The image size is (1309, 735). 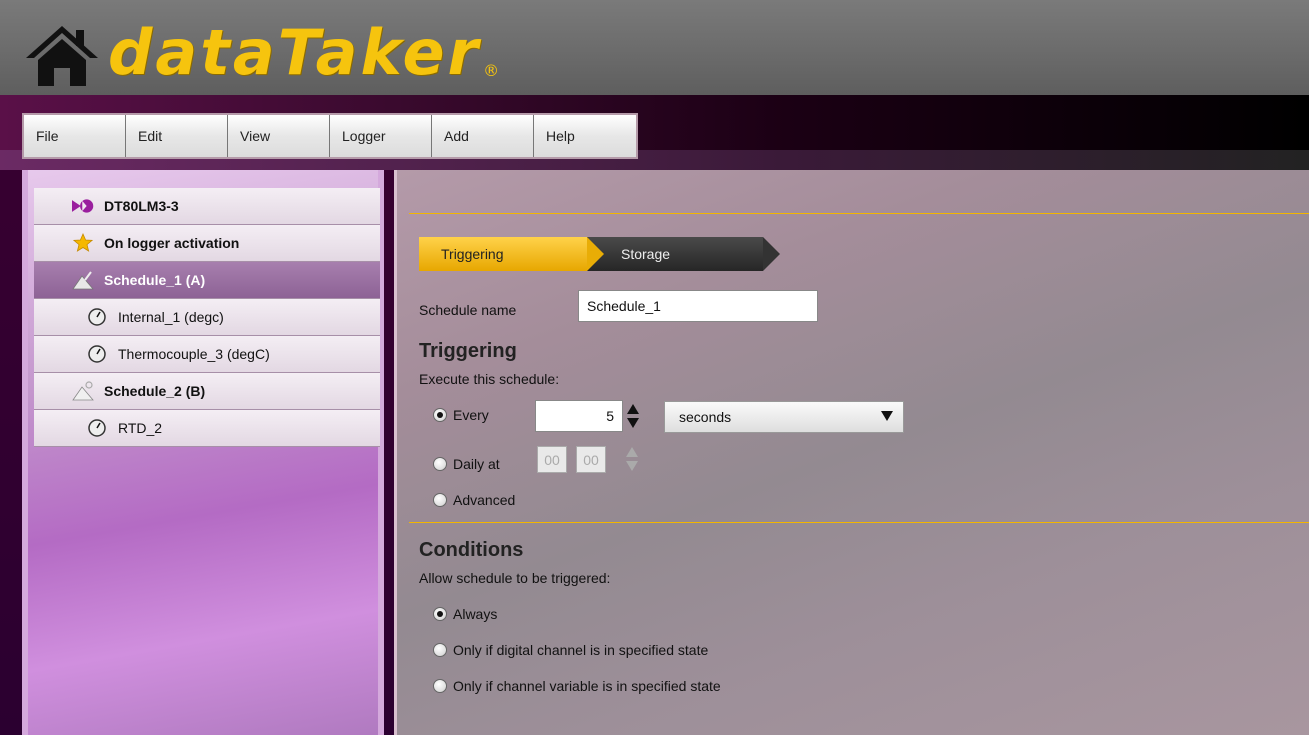 I want to click on star-icon, so click(x=83, y=243).